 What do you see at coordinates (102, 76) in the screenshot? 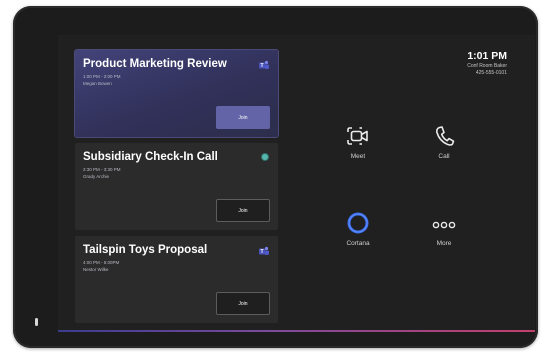
I see `meeting-time: 1:00 PM - 2:00 PM` at bounding box center [102, 76].